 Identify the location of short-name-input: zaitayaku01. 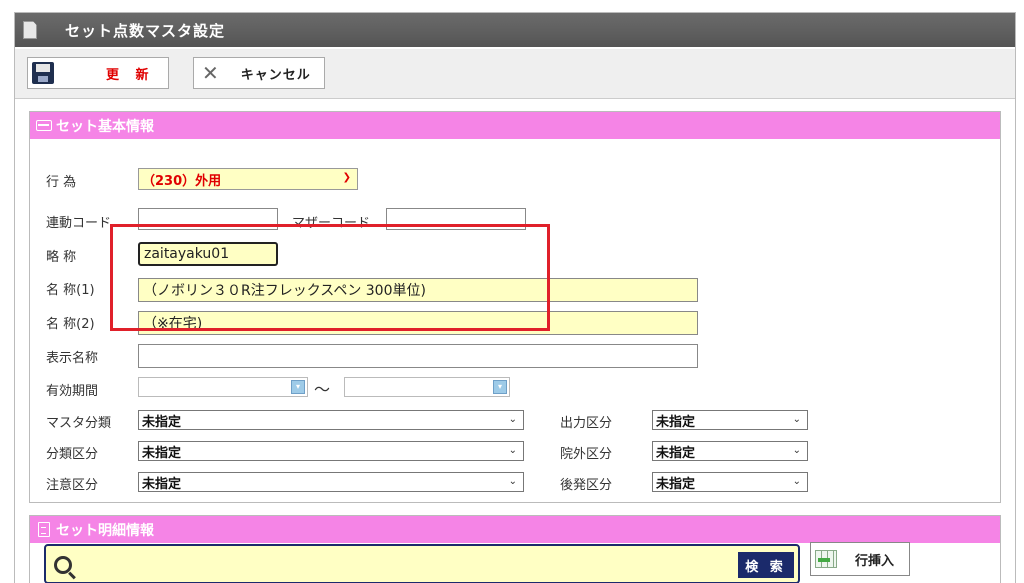
(208, 254).